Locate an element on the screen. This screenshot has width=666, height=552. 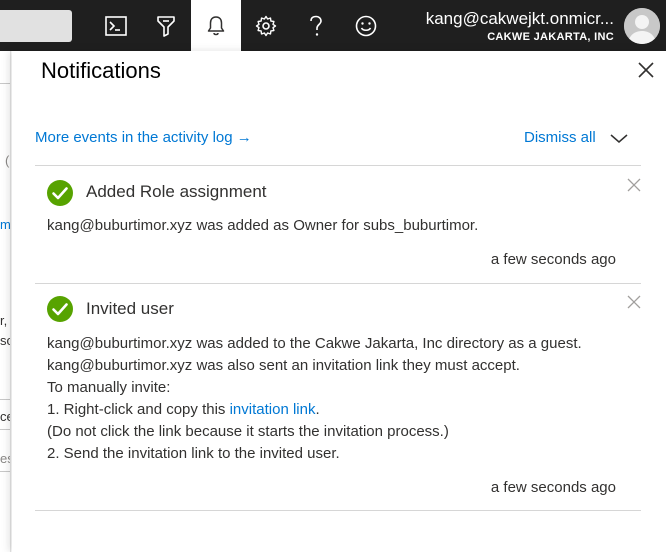
cloud-shell-icon is located at coordinates (116, 25).